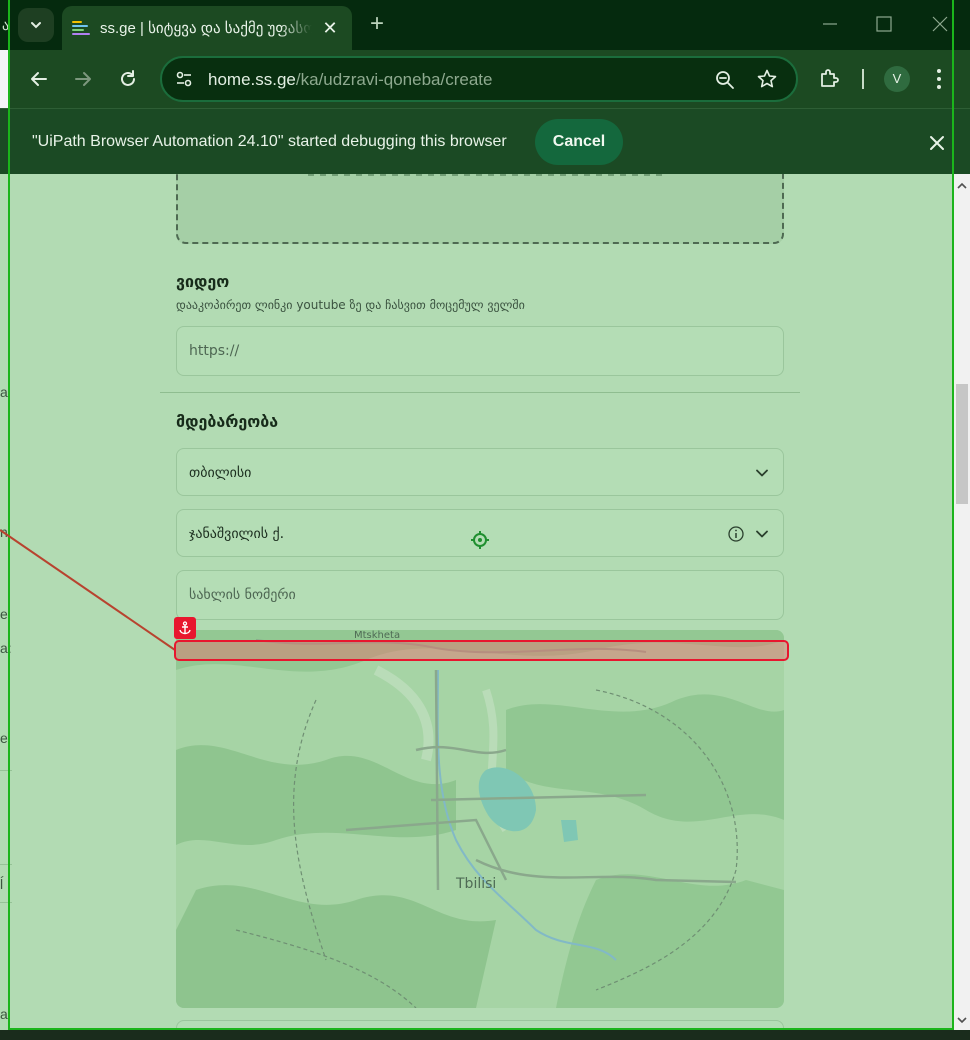  Describe the element at coordinates (962, 1020) in the screenshot. I see `scroll-down-arrow-icon` at that location.